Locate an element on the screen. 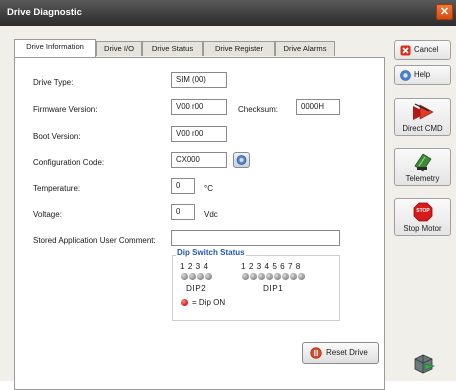 The width and height of the screenshot is (456, 390). config-globe-icon is located at coordinates (241, 160).